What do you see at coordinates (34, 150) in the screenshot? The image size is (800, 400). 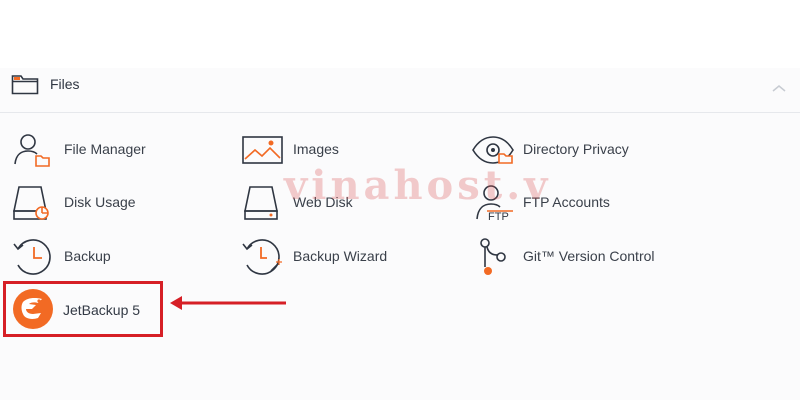 I see `user-folder-icon` at bounding box center [34, 150].